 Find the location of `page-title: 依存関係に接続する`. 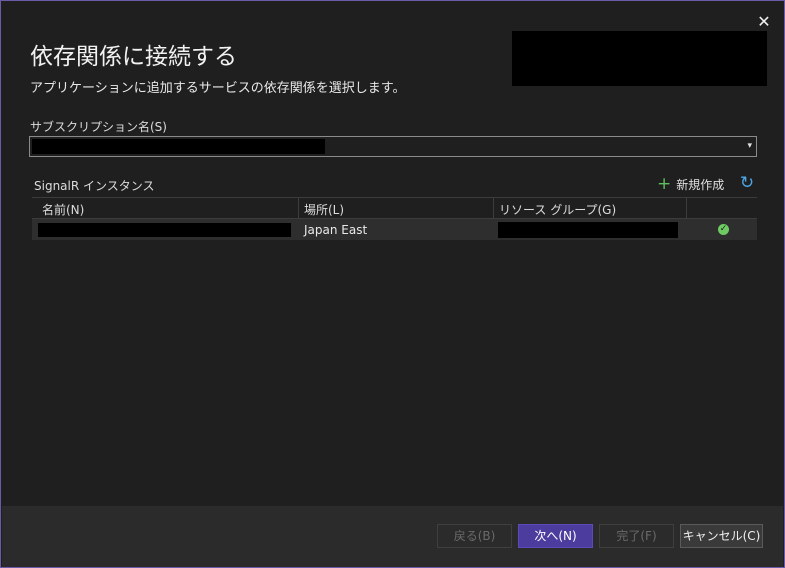

page-title: 依存関係に接続する is located at coordinates (133, 57).